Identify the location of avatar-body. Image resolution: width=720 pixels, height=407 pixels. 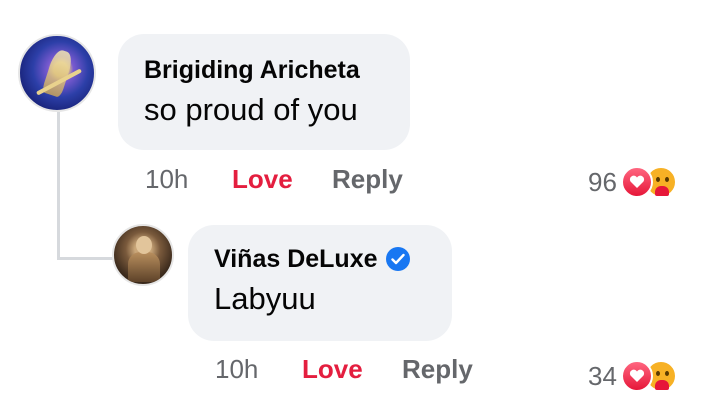
(144, 267).